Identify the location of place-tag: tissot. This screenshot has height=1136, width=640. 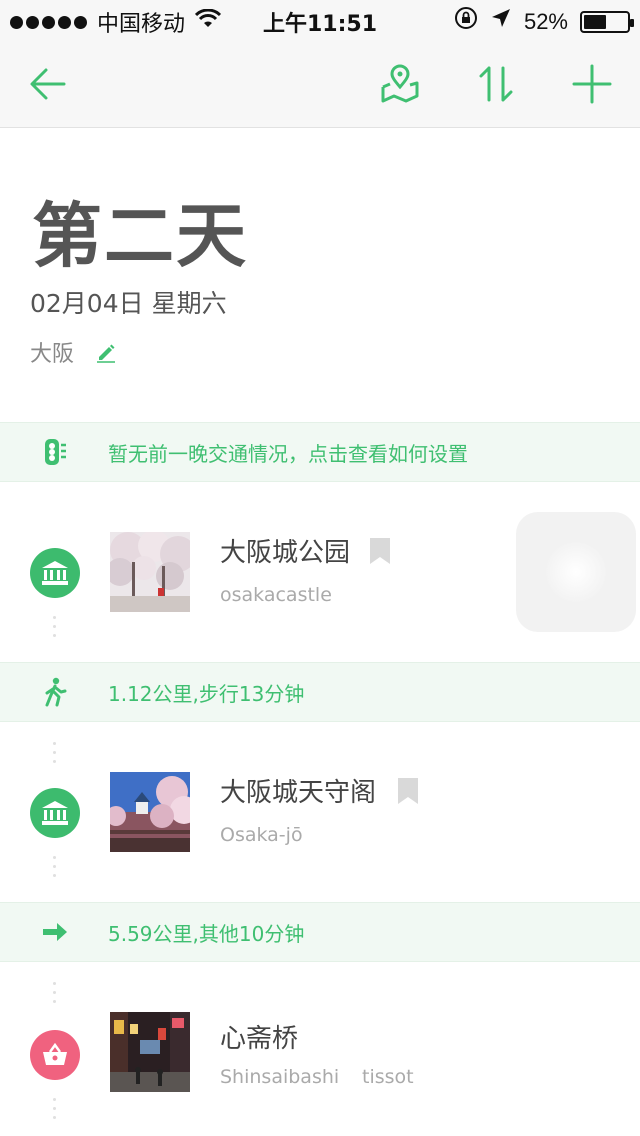
(388, 1077).